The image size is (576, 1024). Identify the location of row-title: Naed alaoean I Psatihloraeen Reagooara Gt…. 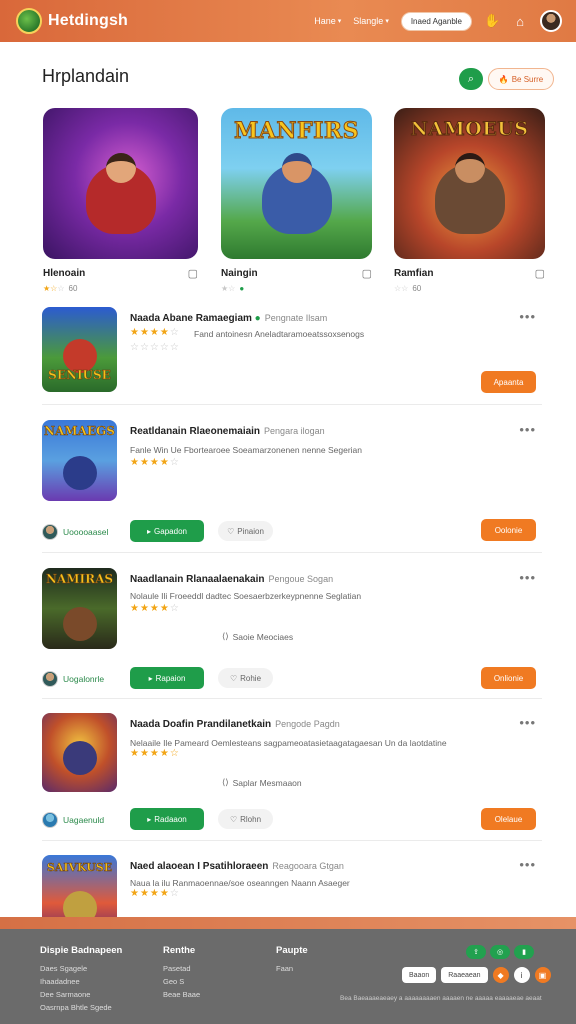
(237, 866).